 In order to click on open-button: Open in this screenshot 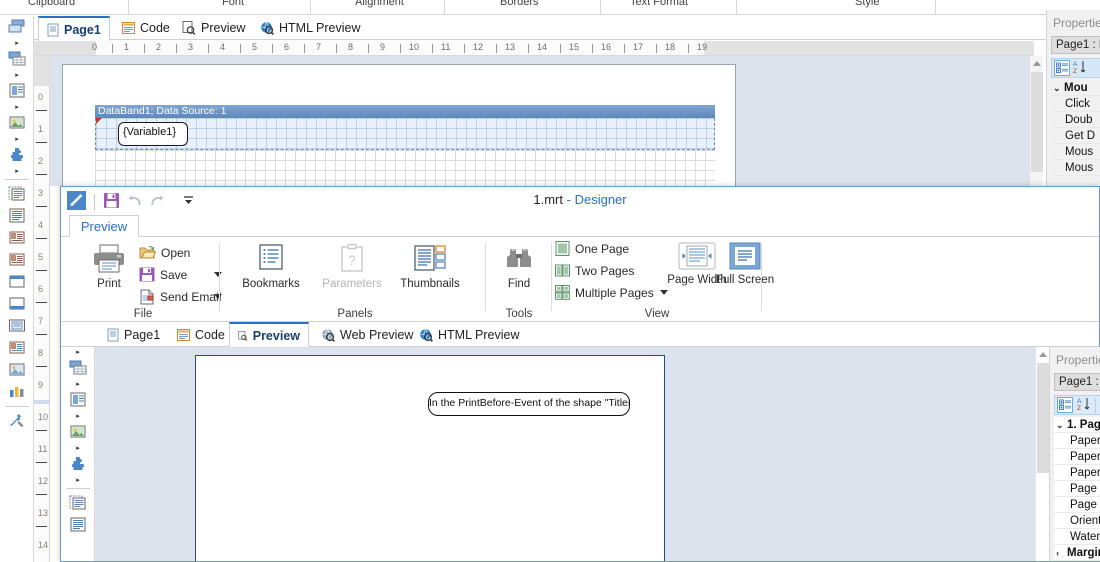, I will do `click(164, 252)`.